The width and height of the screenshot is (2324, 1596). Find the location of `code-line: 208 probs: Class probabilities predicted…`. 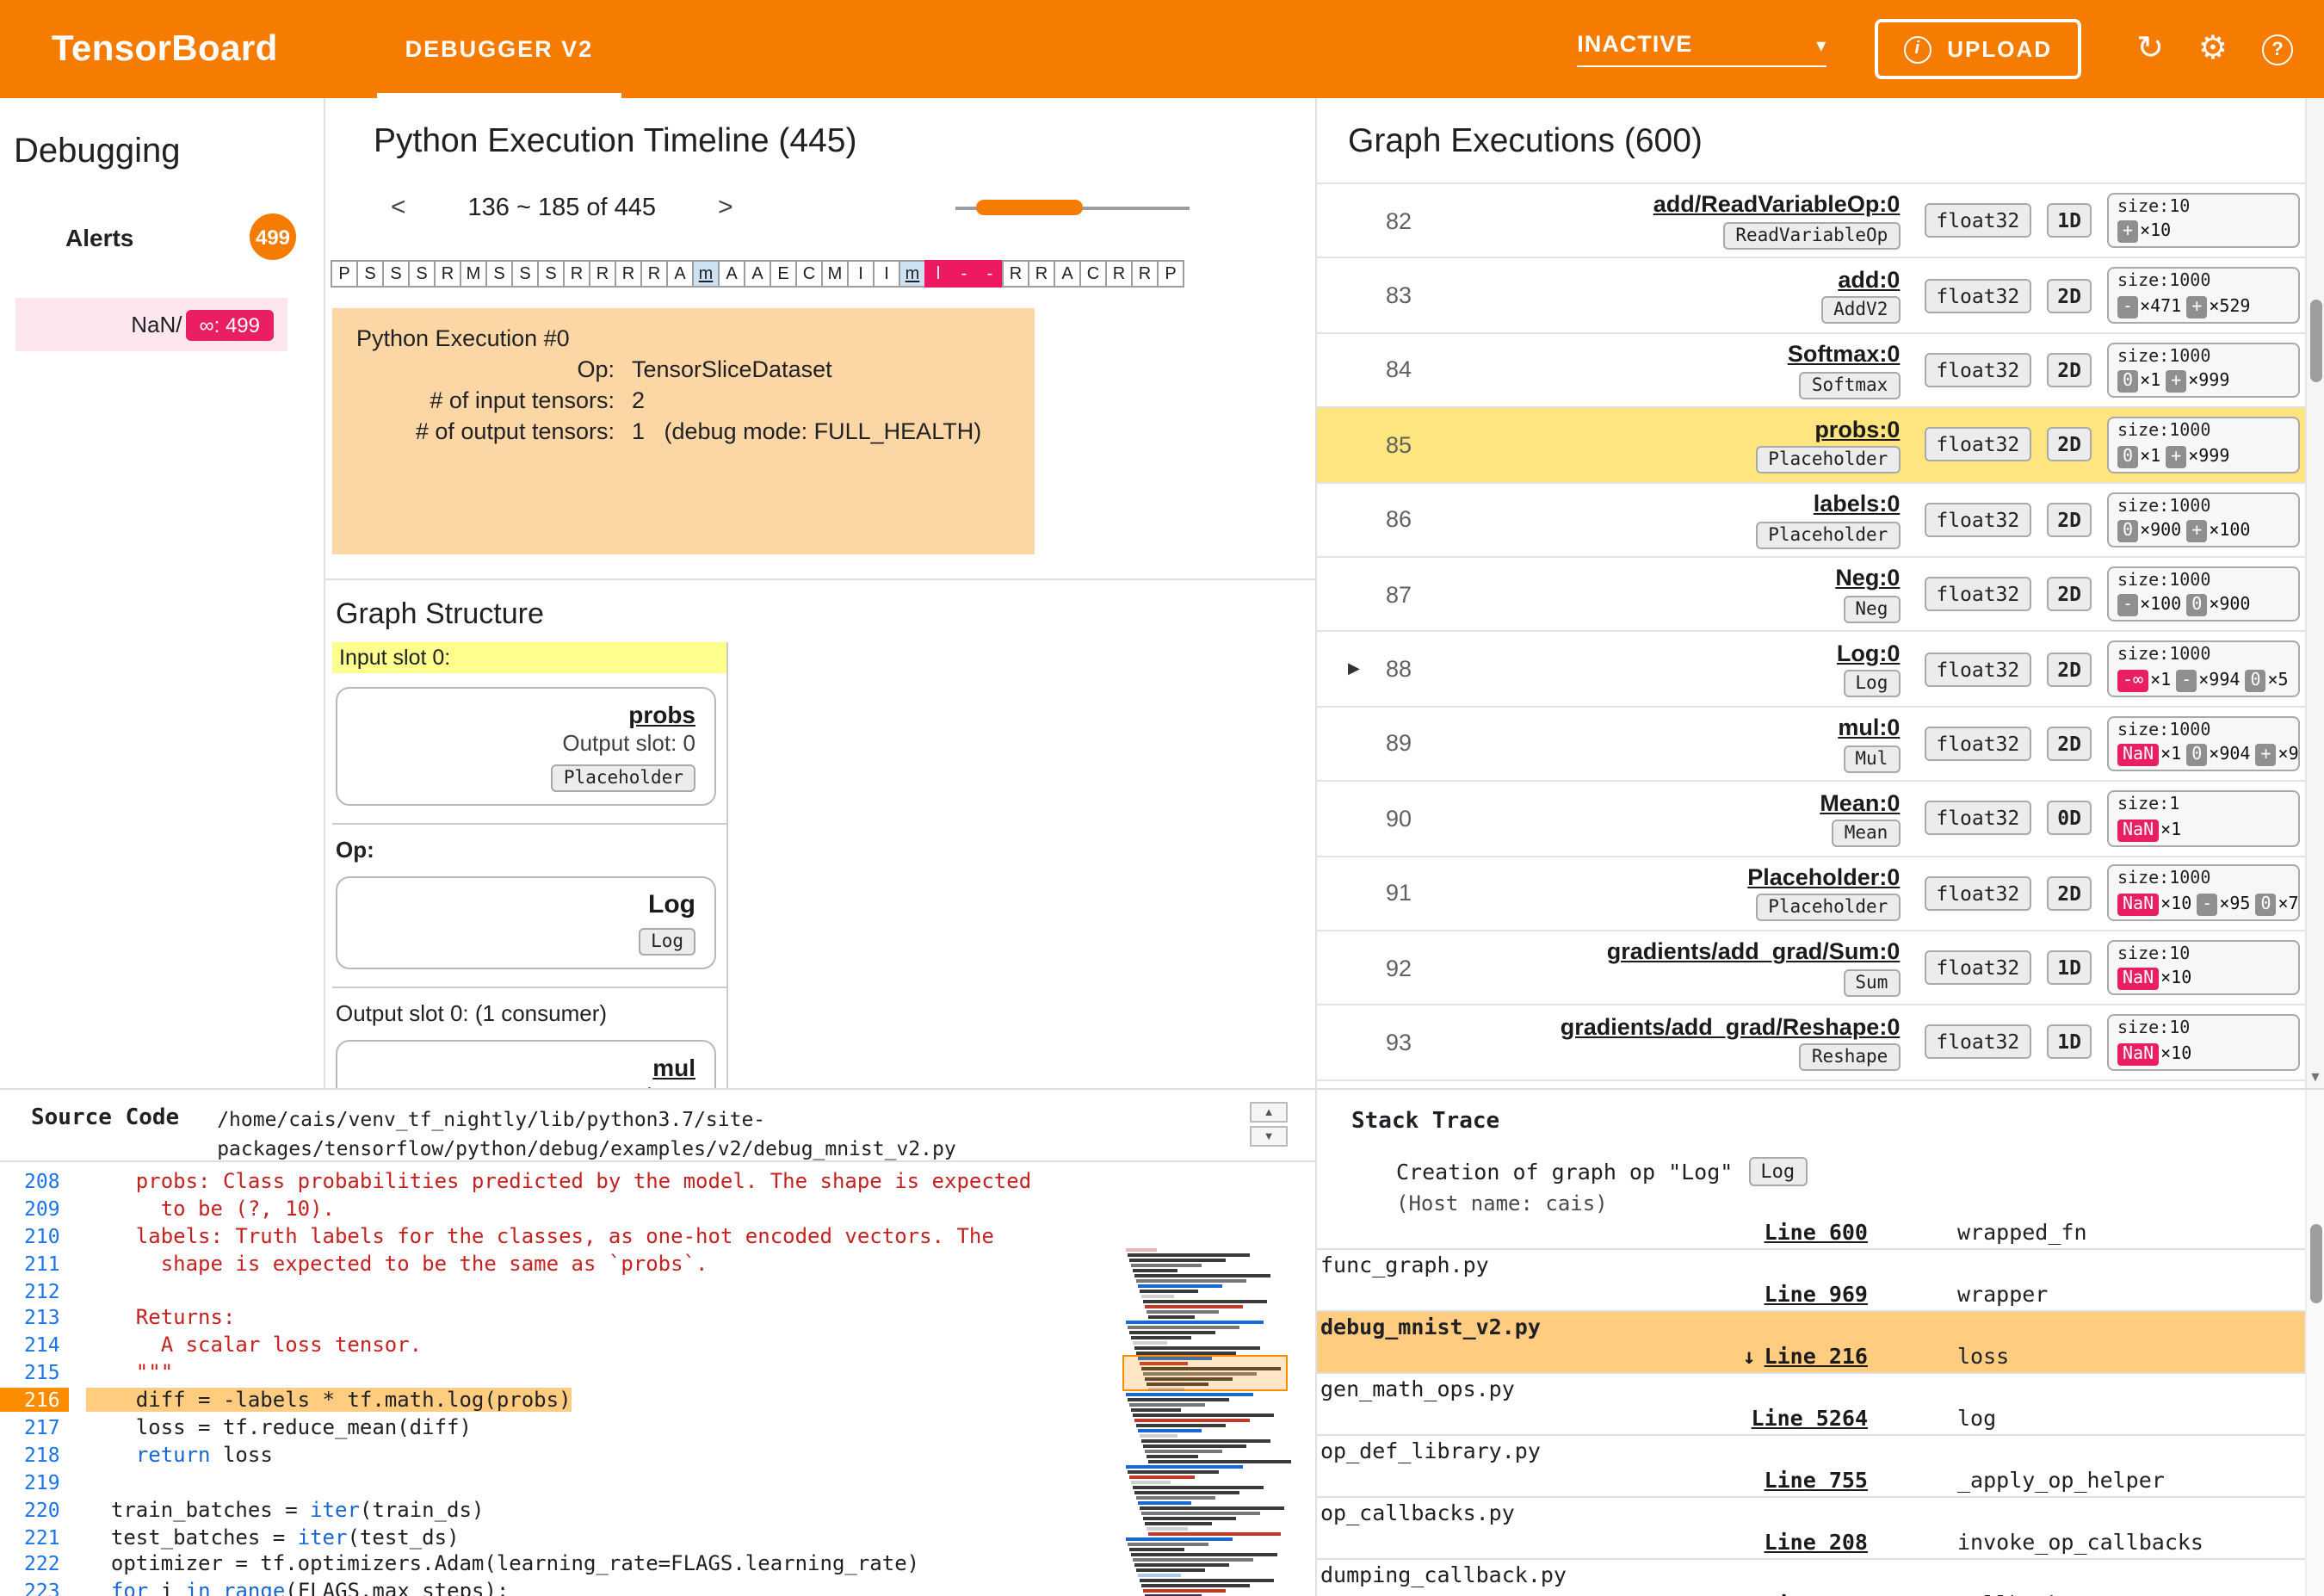

code-line: 208 probs: Class probabilities predicted… is located at coordinates (657, 1181).